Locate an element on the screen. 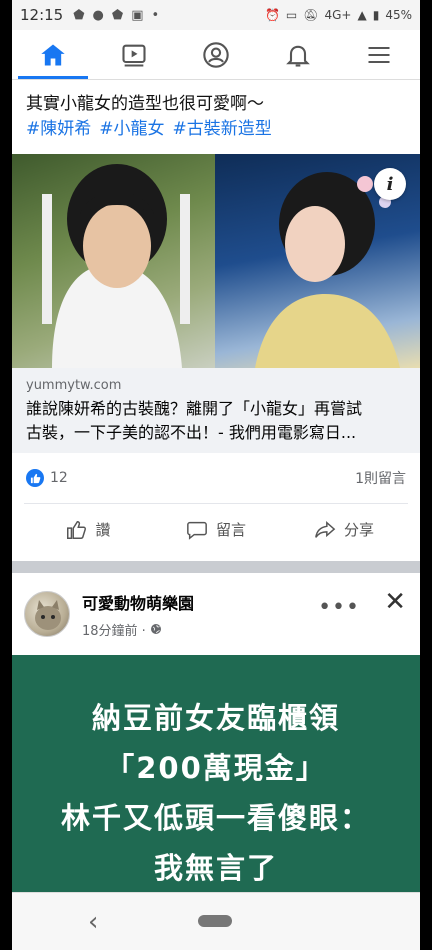  bell-icon is located at coordinates (297, 56).